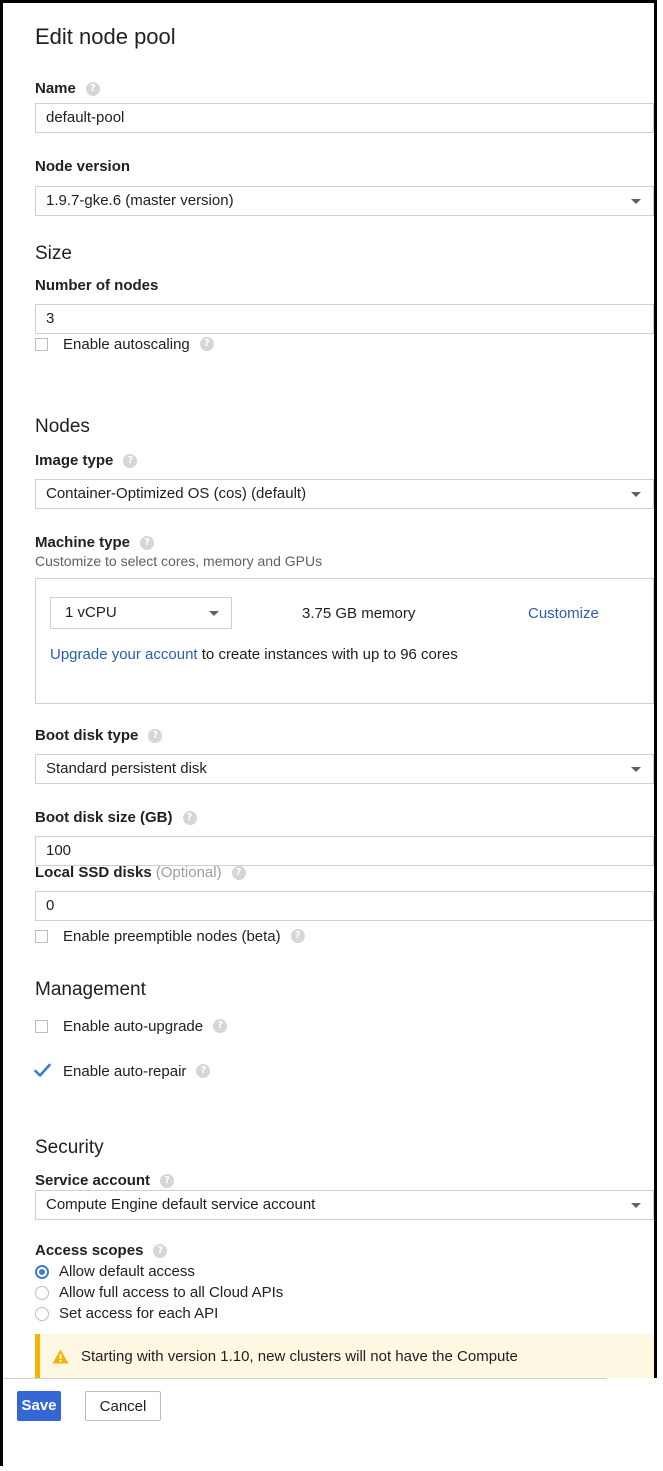 This screenshot has height=1471, width=663. What do you see at coordinates (141, 613) in the screenshot?
I see `vcpu-select: 1 vCPU` at bounding box center [141, 613].